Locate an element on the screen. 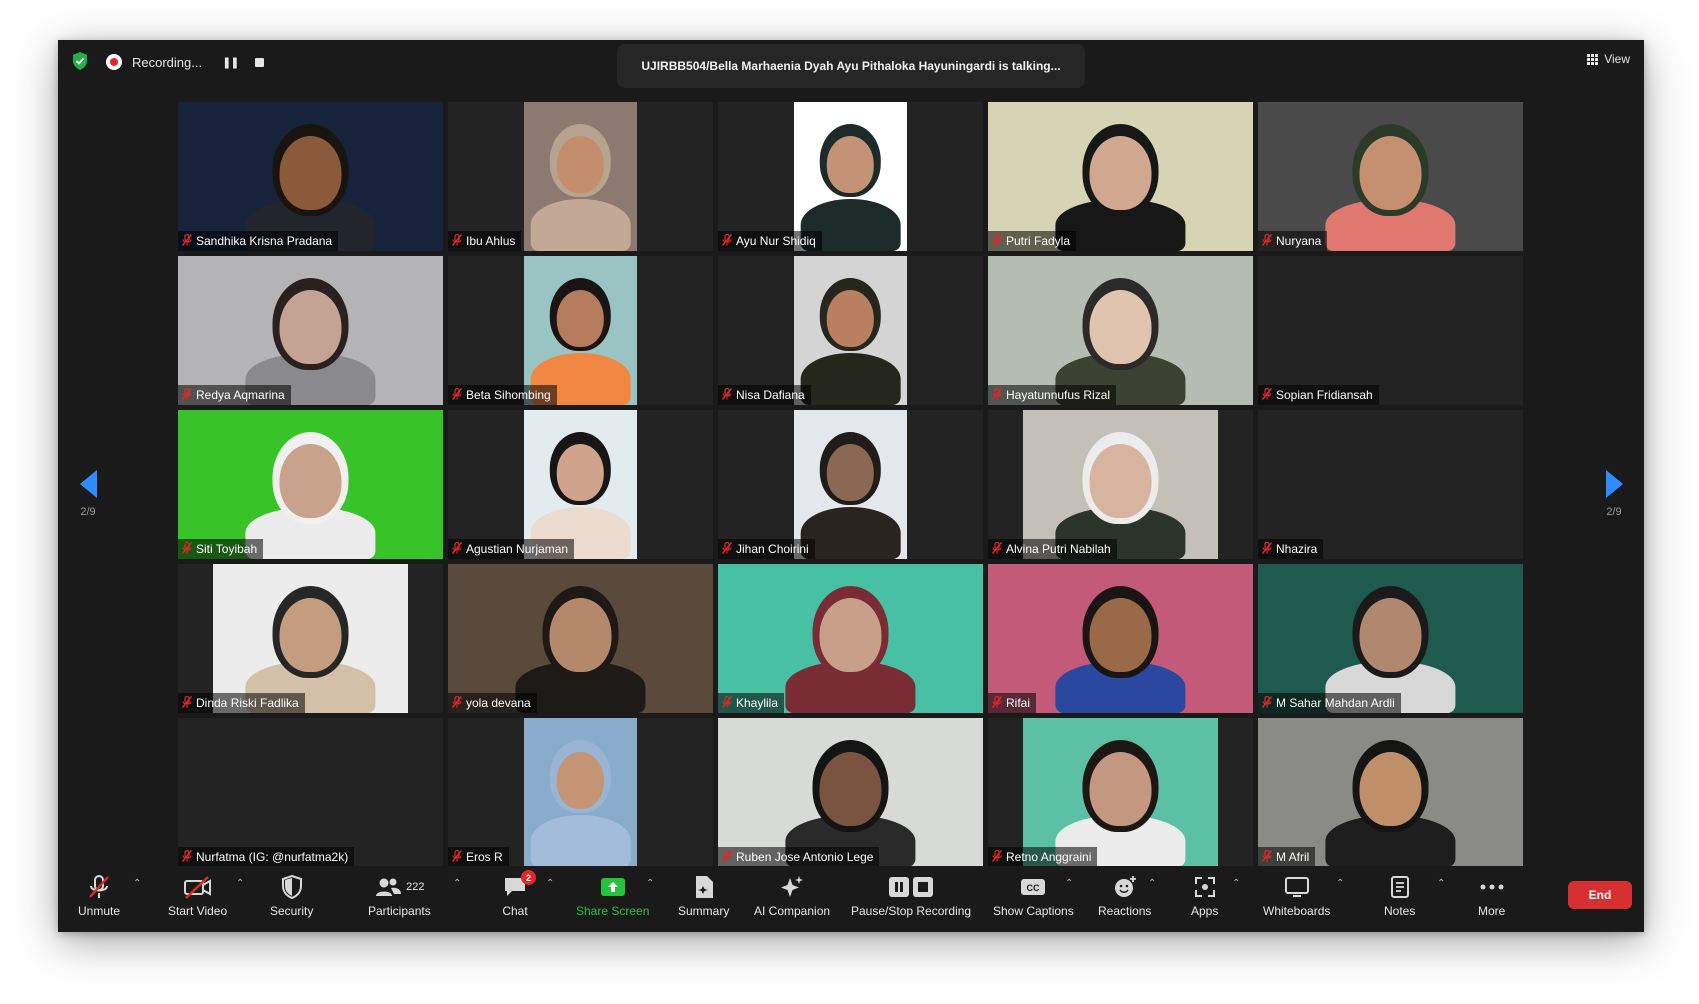  participant-name: Hayatunnufus Rizal is located at coordinates (1058, 395).